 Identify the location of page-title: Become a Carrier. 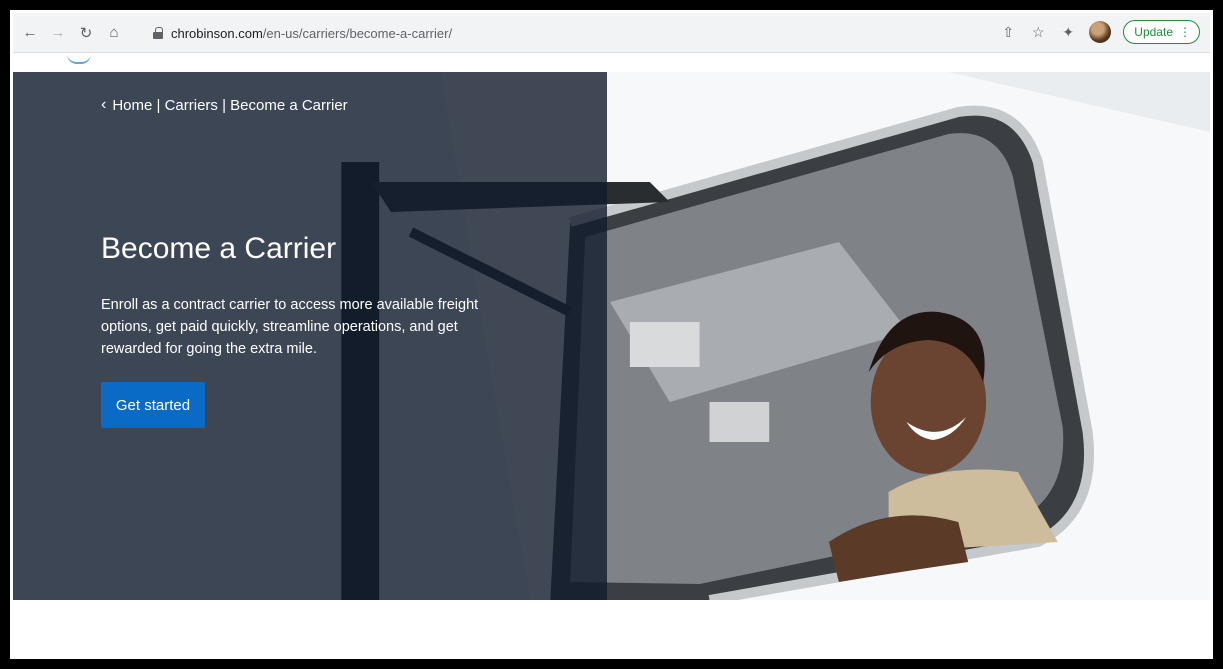
(219, 248).